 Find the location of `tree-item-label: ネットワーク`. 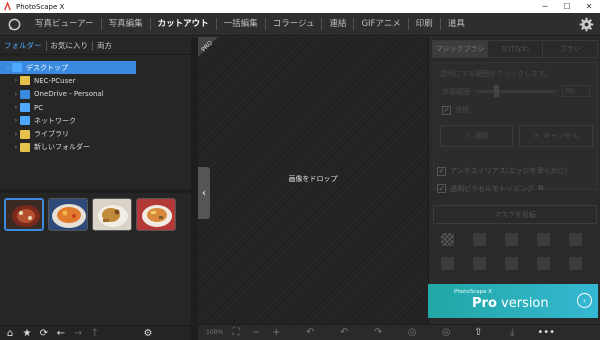

tree-item-label: ネットワーク is located at coordinates (55, 120).